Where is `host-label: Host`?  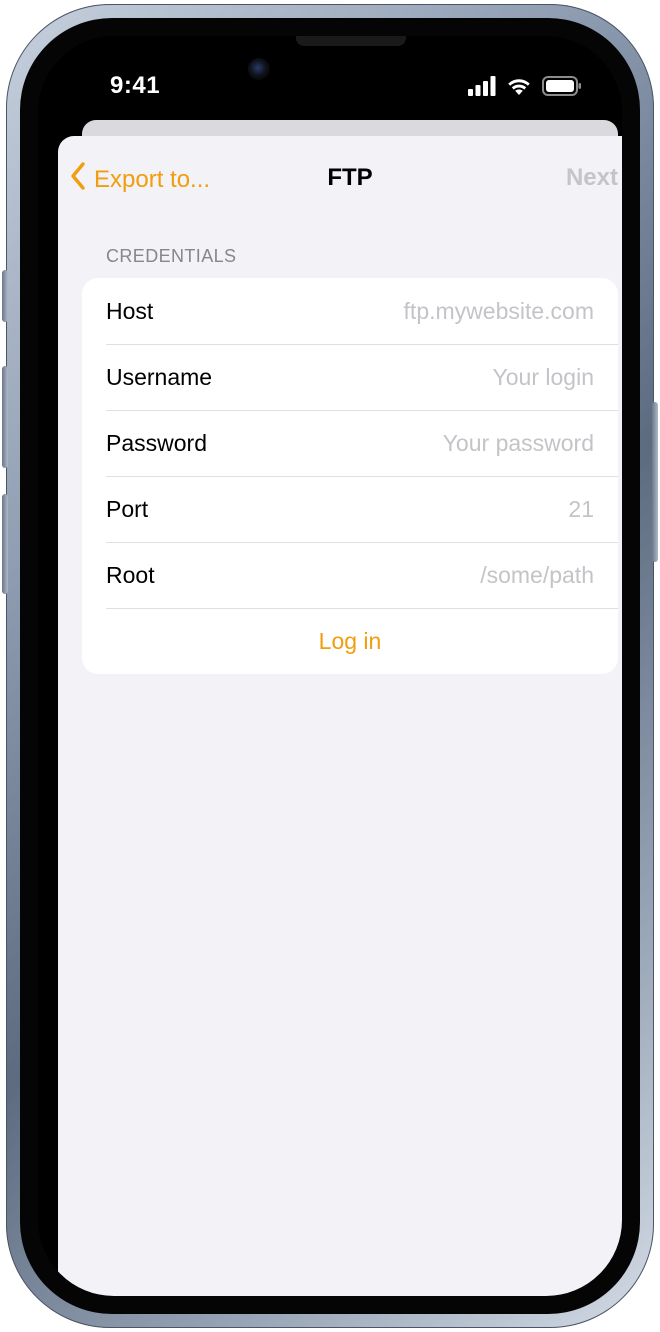
host-label: Host is located at coordinates (130, 310).